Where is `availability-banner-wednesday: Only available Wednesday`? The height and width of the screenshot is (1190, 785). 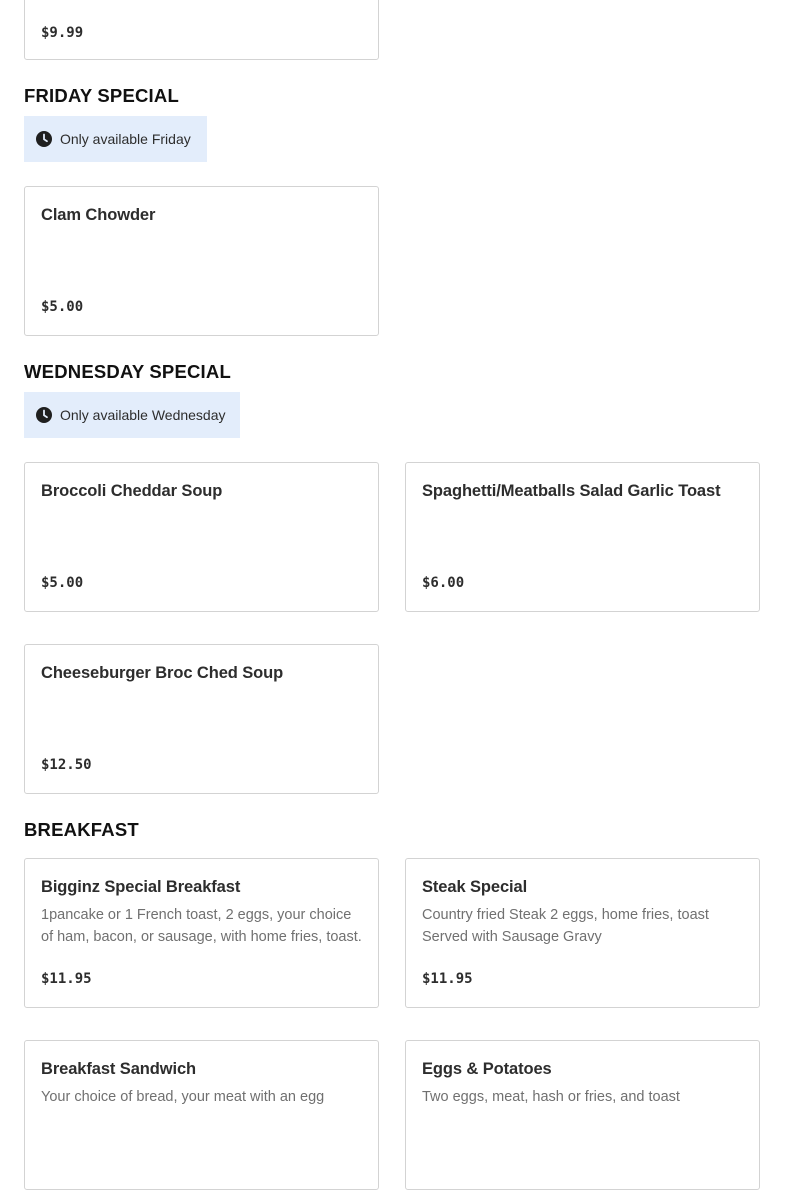 availability-banner-wednesday: Only available Wednesday is located at coordinates (132, 415).